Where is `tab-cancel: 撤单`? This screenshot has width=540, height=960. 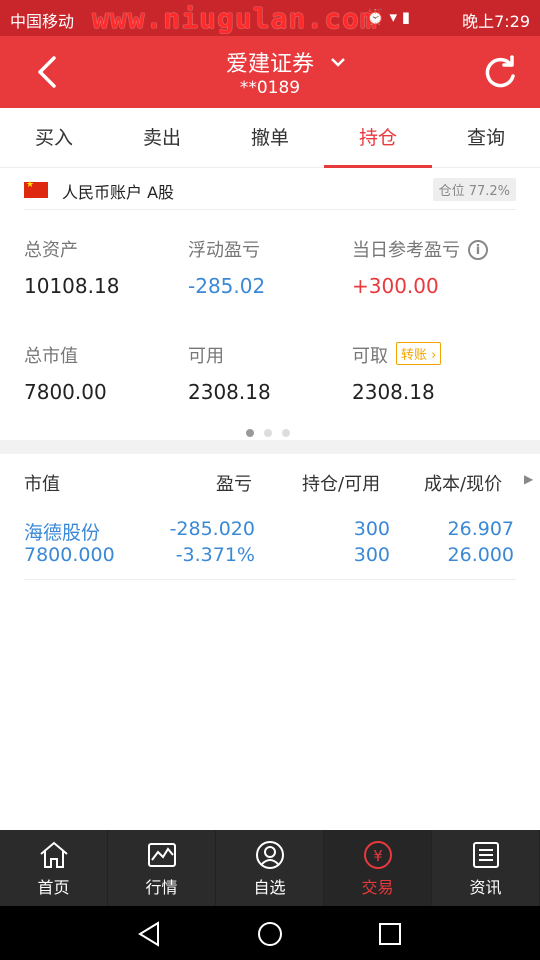 tab-cancel: 撤单 is located at coordinates (270, 137).